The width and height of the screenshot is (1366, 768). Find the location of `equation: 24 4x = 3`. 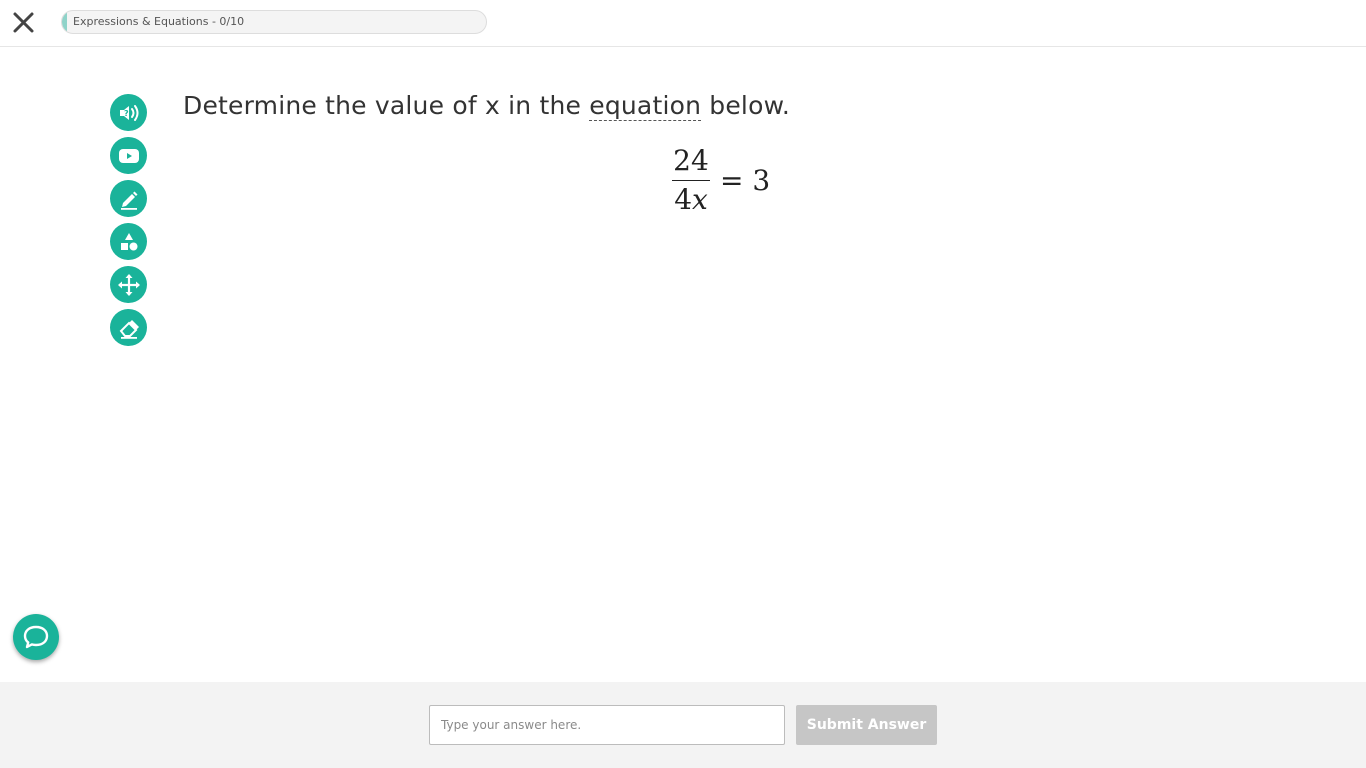

equation: 24 4x = 3 is located at coordinates (728, 182).